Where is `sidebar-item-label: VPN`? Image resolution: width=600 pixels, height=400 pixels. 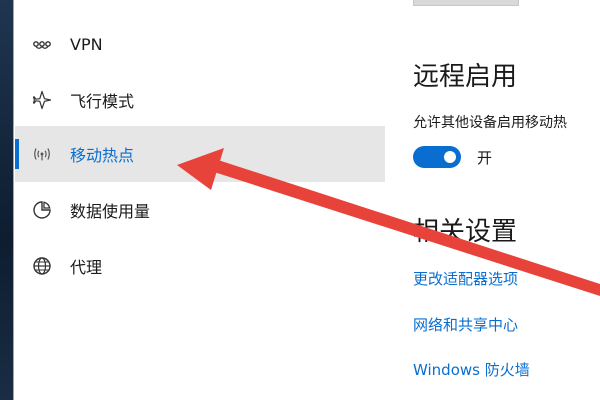
sidebar-item-label: VPN is located at coordinates (86, 44).